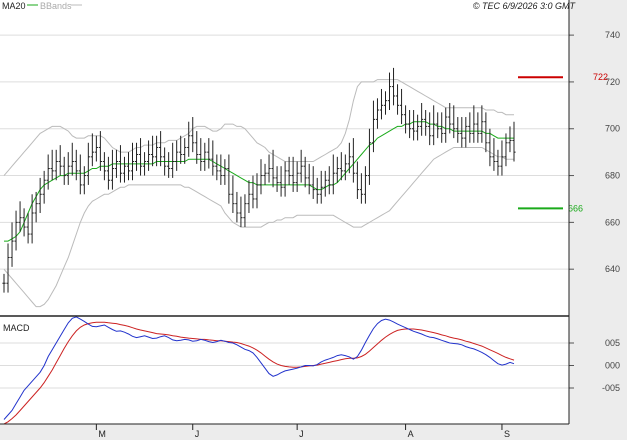 The height and width of the screenshot is (440, 627). What do you see at coordinates (612, 129) in the screenshot?
I see `price-tick-label: 700` at bounding box center [612, 129].